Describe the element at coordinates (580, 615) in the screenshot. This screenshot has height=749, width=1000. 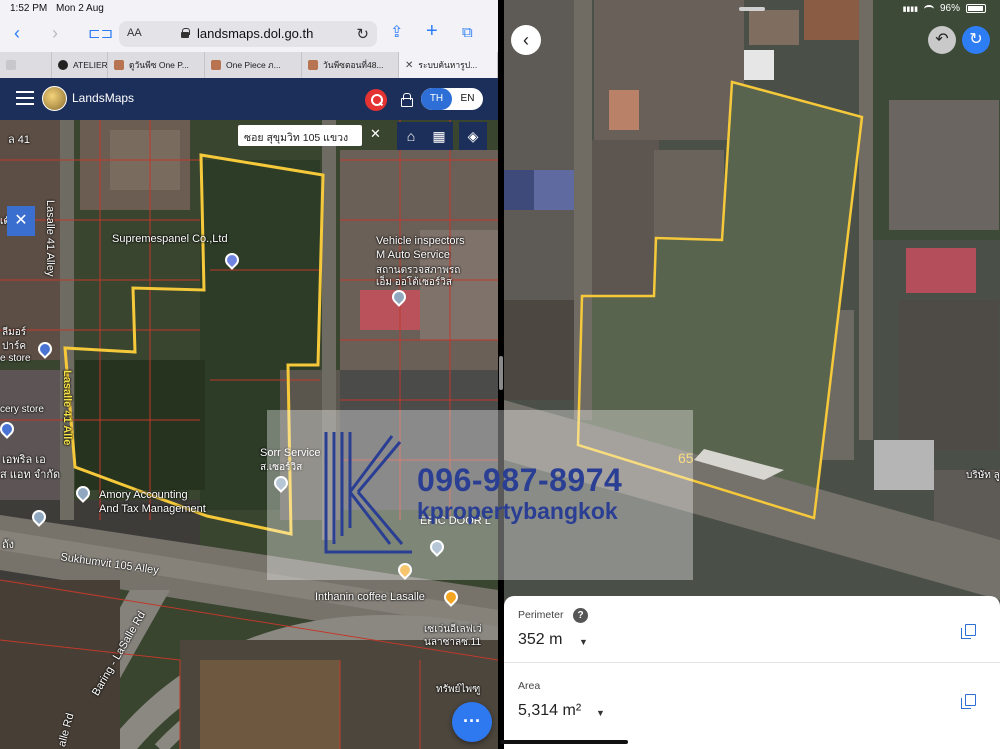
I see `help-icon: ?` at that location.